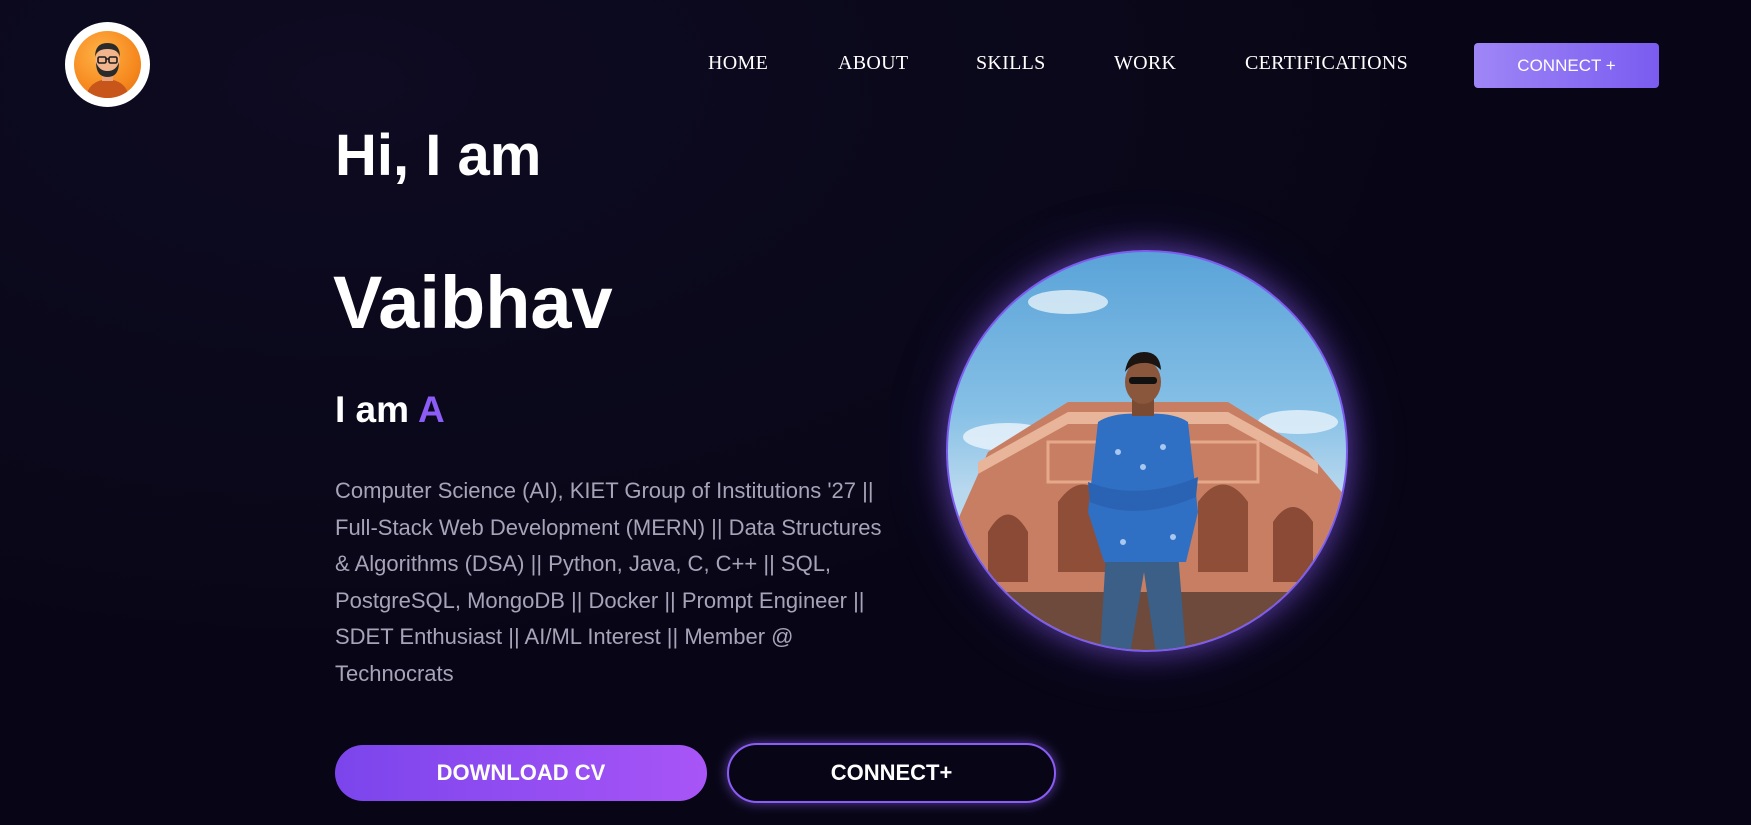 This screenshot has height=825, width=1751. Describe the element at coordinates (473, 302) in the screenshot. I see `hero-name: Vaibhav` at that location.